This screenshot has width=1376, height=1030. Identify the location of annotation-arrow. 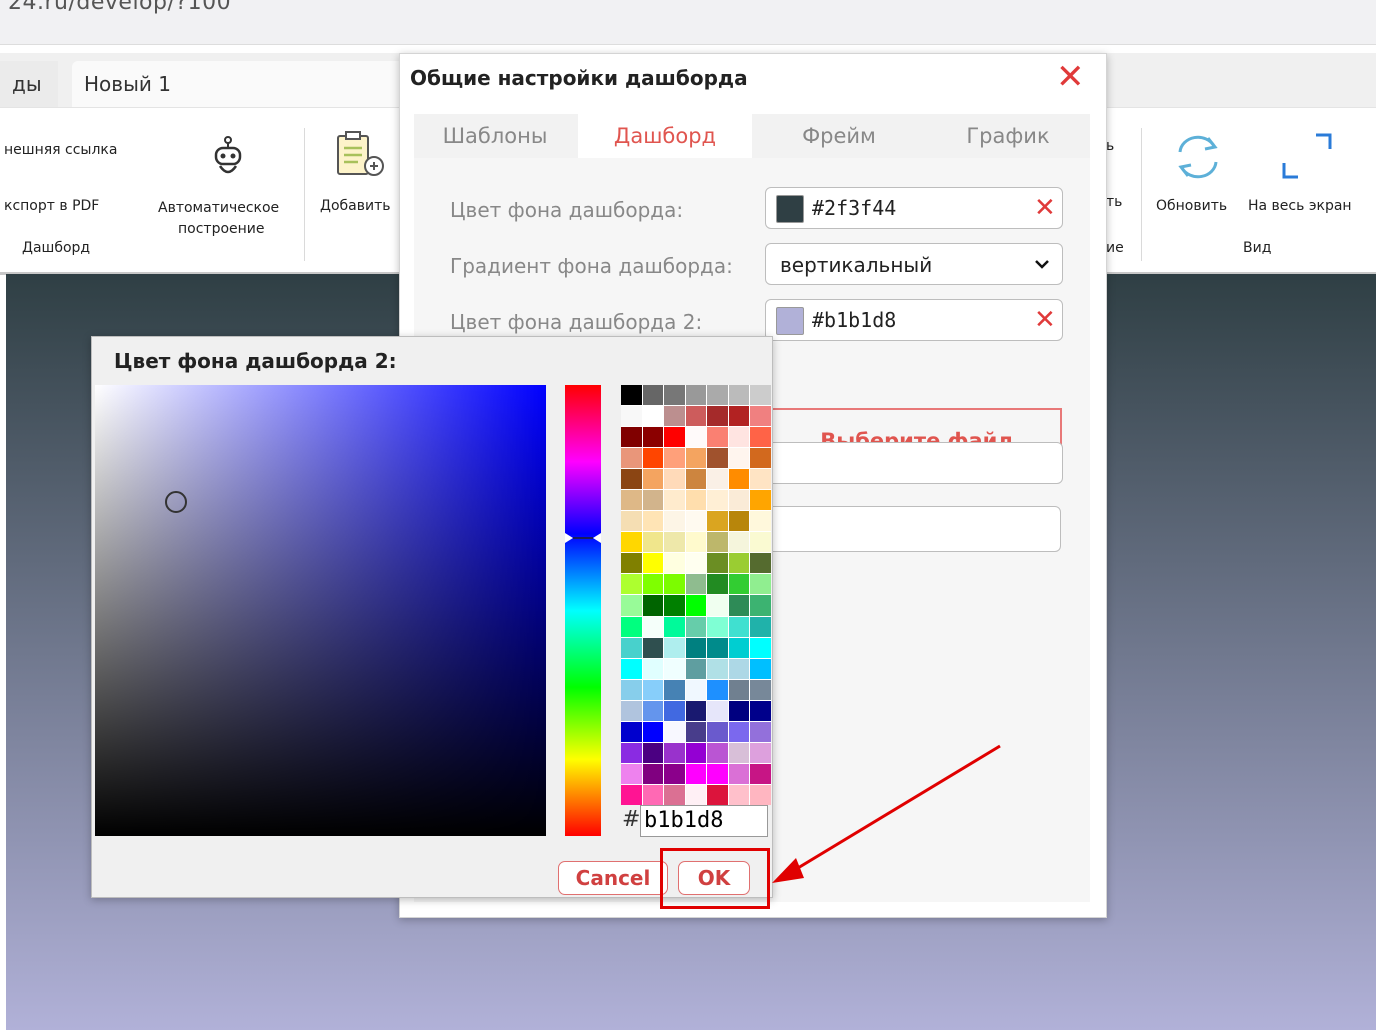
(886, 813).